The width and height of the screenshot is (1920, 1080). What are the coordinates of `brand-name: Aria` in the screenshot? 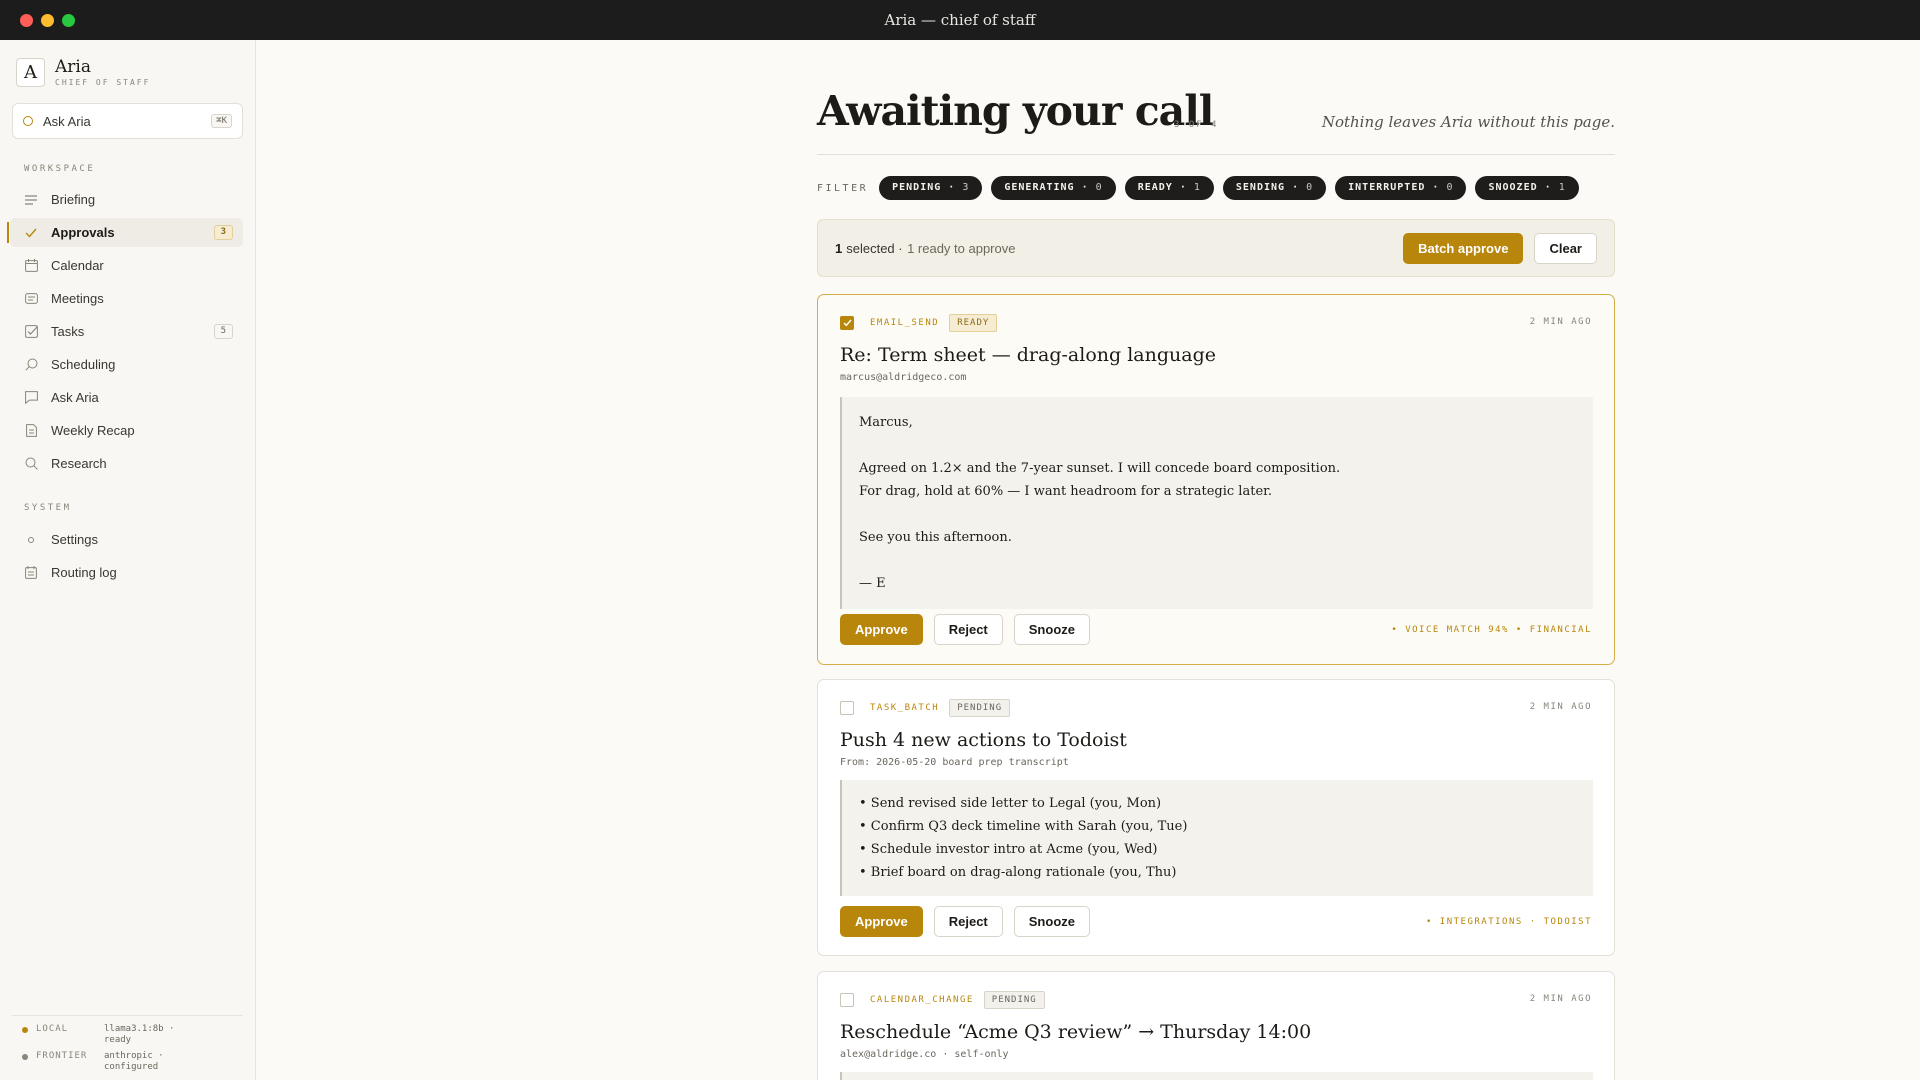 It's located at (73, 66).